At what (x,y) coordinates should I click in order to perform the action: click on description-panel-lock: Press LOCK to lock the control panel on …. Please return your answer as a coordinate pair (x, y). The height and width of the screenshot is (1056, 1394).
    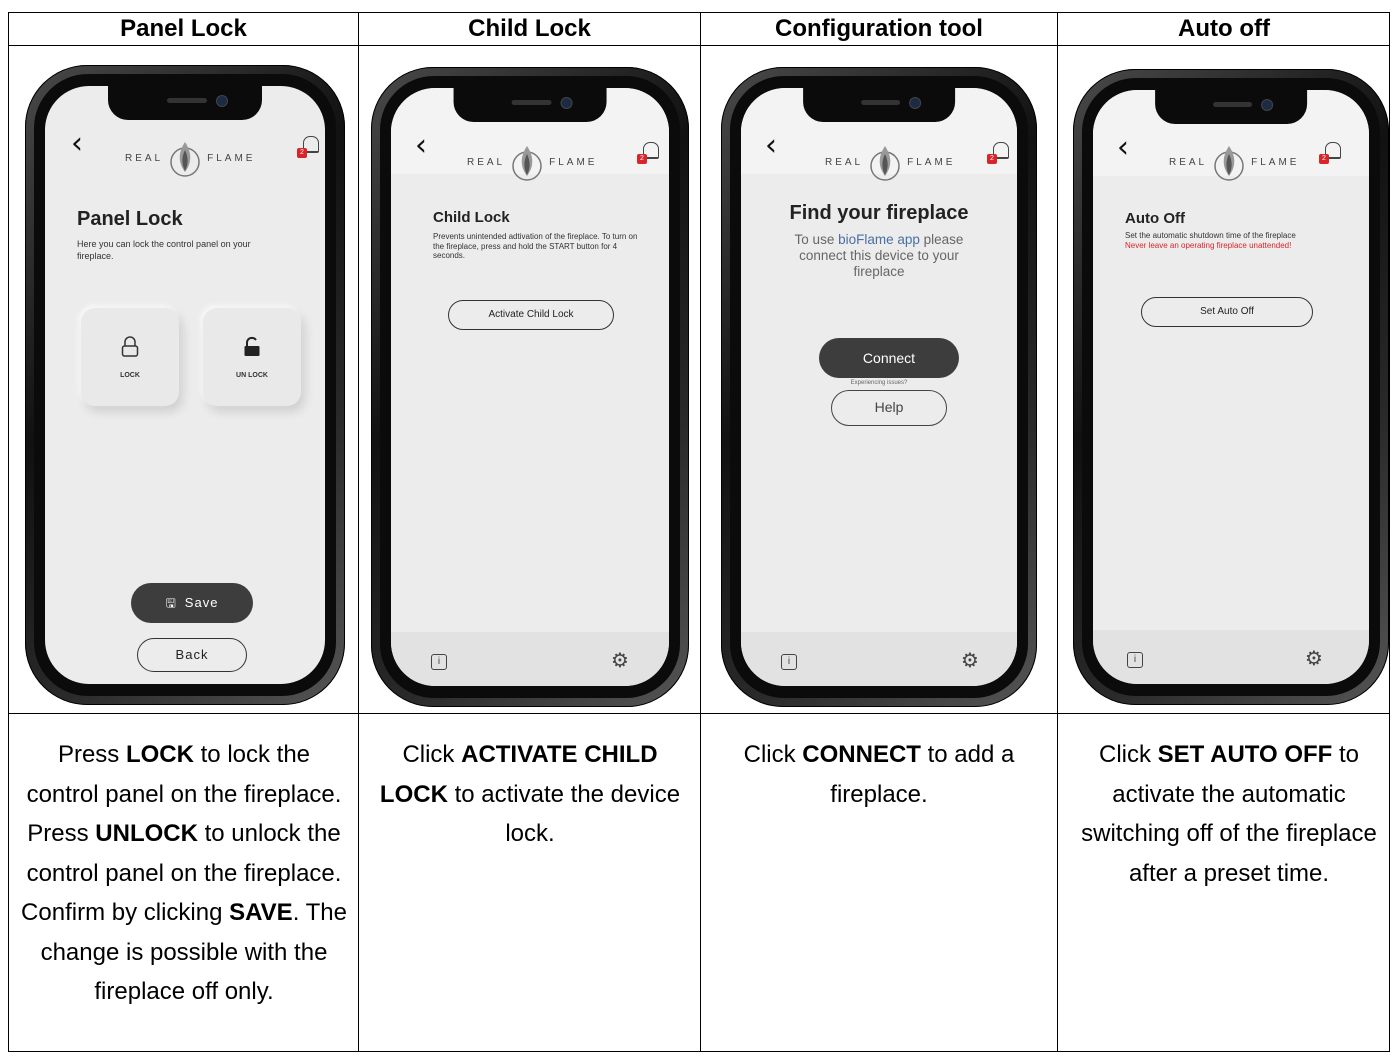
    Looking at the image, I should click on (184, 873).